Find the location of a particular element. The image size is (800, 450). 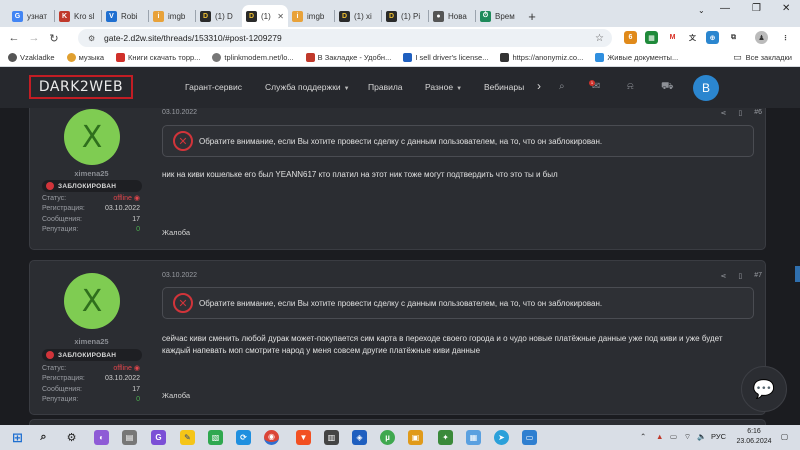

gmail-icon: M is located at coordinates (672, 37).